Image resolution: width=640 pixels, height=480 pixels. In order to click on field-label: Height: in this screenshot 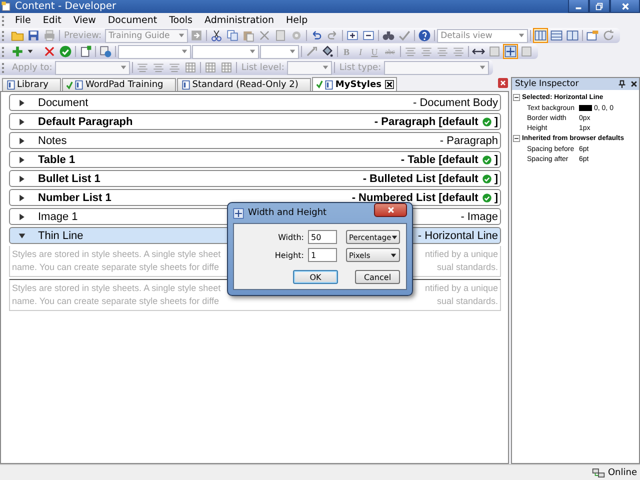, I will do `click(289, 255)`.